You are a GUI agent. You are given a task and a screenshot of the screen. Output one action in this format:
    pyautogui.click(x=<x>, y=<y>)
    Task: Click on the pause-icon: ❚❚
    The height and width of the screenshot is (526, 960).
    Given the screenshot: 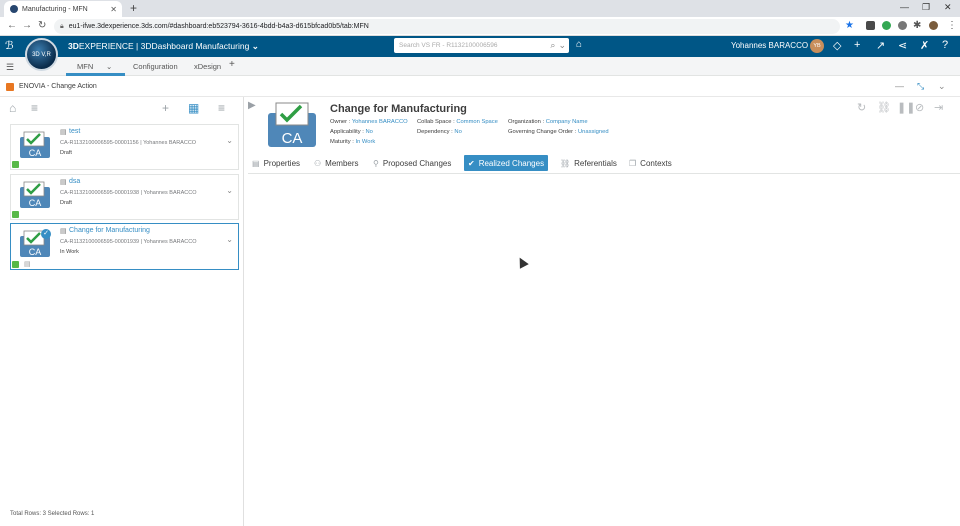 What is the action you would take?
    pyautogui.click(x=906, y=107)
    